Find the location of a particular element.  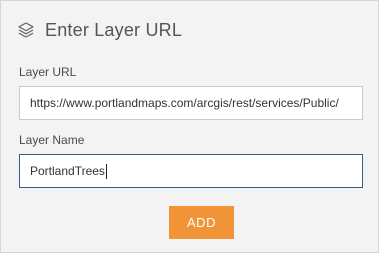

layer-name-input: PortlandTrees is located at coordinates (191, 171).